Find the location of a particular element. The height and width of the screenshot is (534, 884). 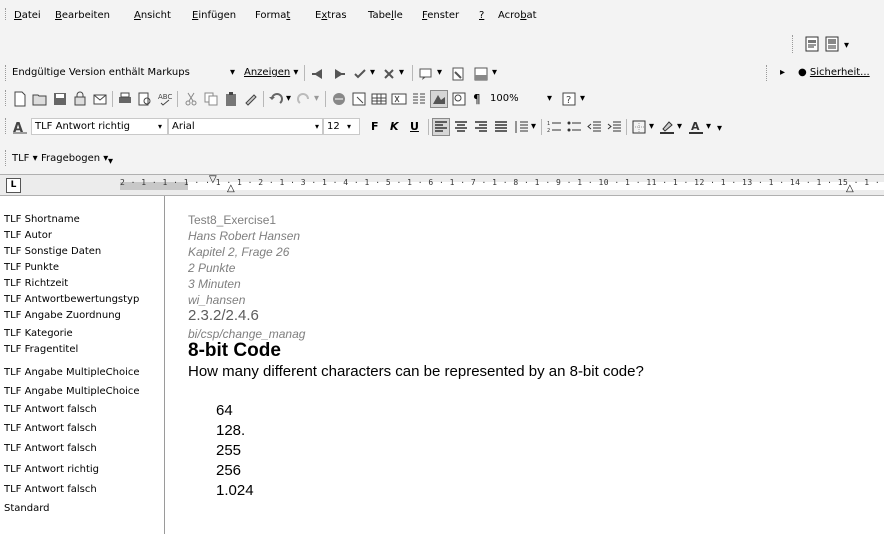

style-area-row: TLF Punkte is located at coordinates (31, 267).